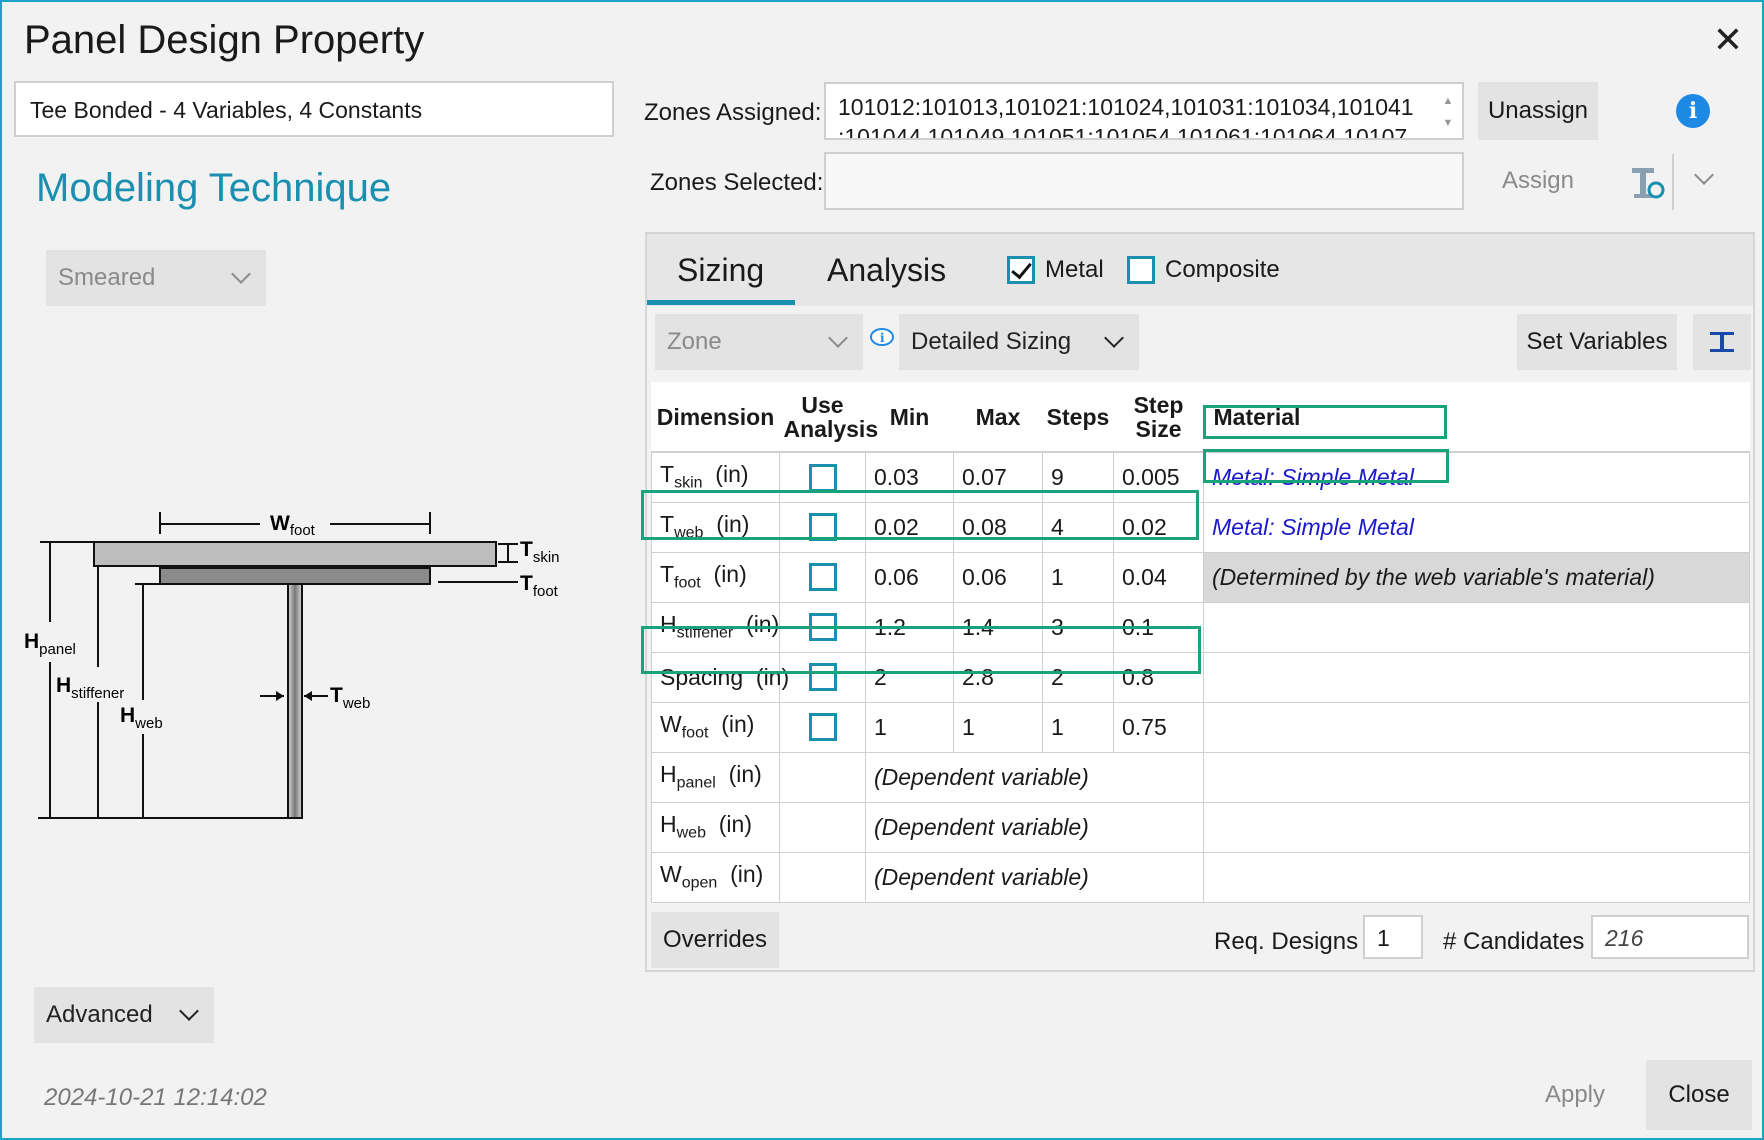  What do you see at coordinates (1158, 727) in the screenshot?
I see `step-size-cell: 0.75` at bounding box center [1158, 727].